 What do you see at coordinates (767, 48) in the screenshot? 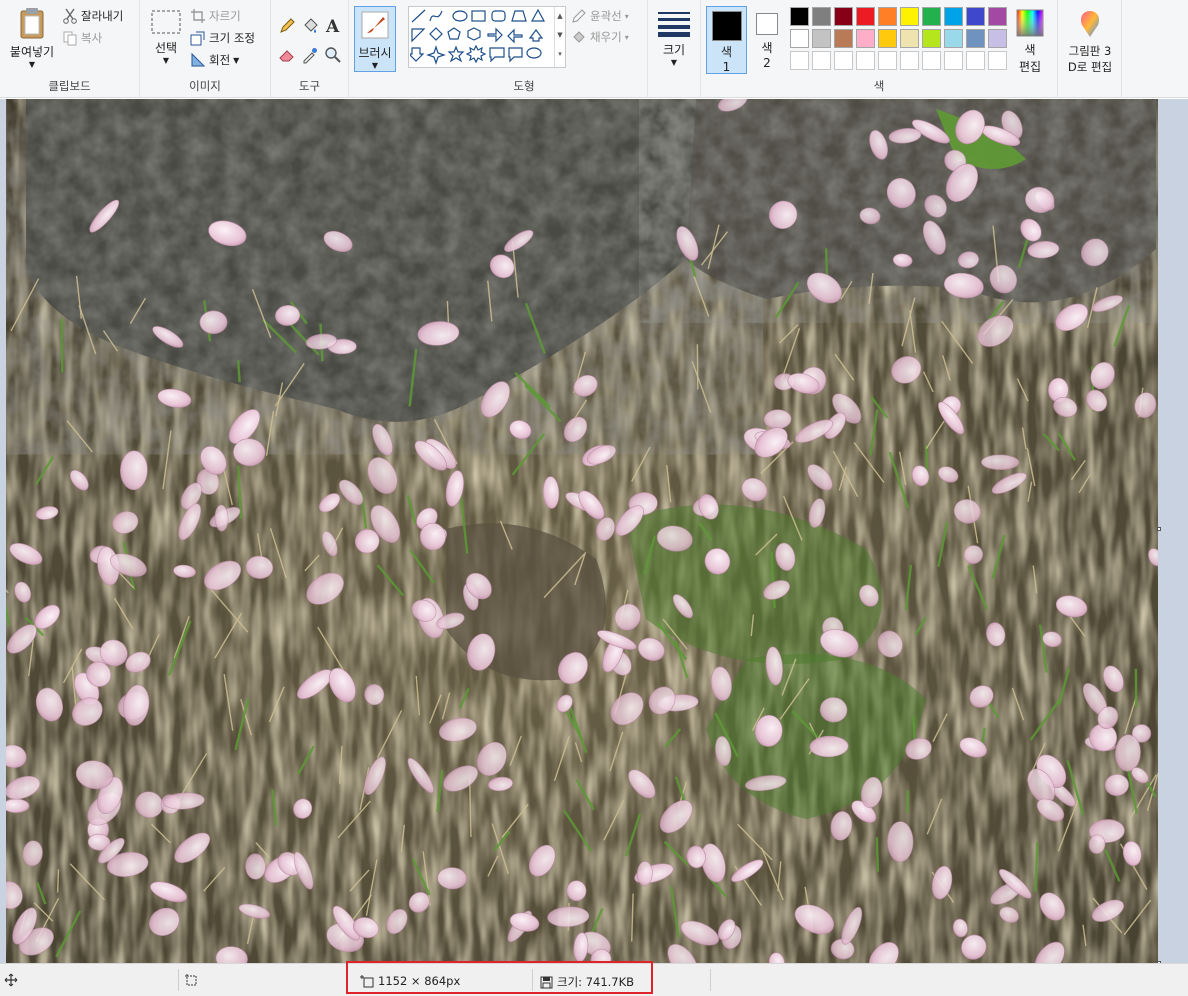
I see `color2-label: 색` at bounding box center [767, 48].